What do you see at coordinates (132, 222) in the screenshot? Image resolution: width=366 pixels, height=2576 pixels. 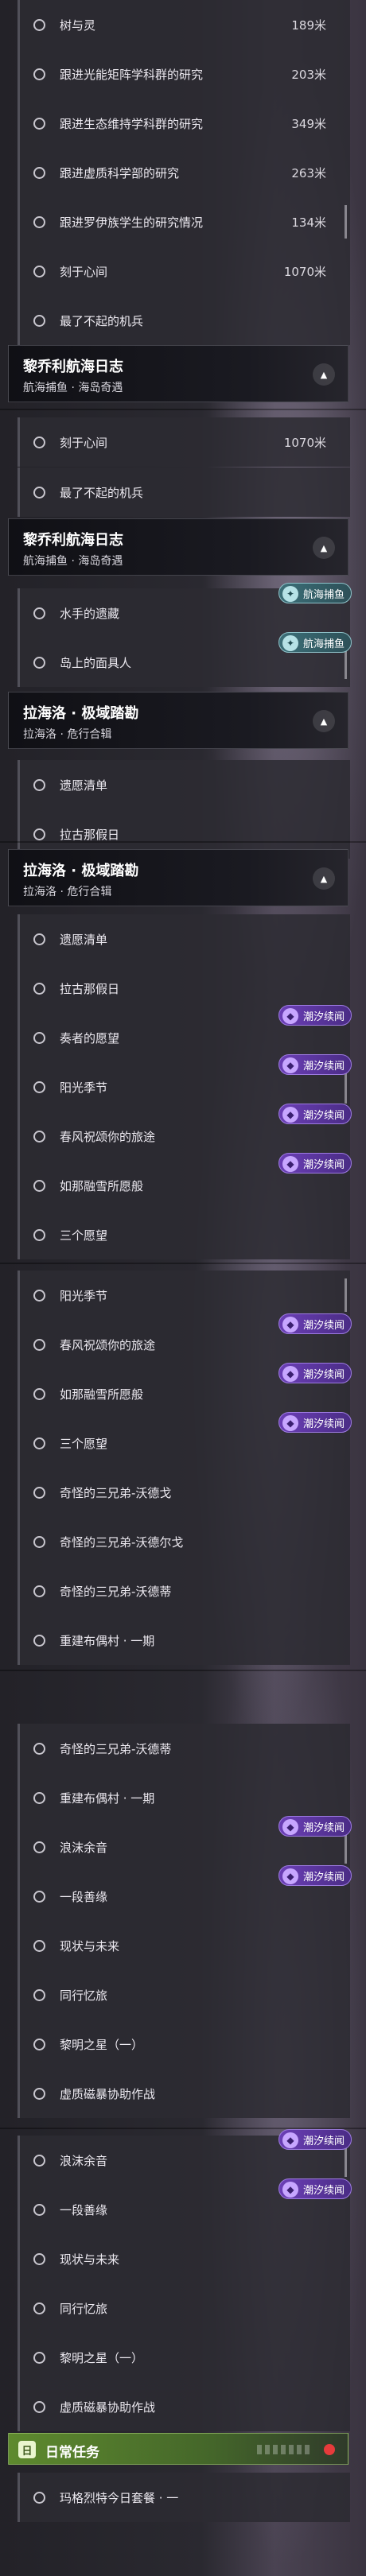 I see `quest-label: 跟进罗伊族学生的研究情况` at bounding box center [132, 222].